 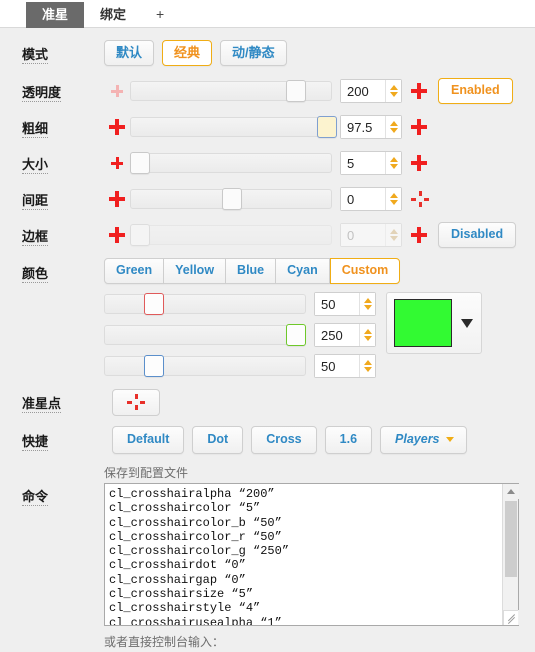 I want to click on green-spinner-down, so click(x=367, y=338).